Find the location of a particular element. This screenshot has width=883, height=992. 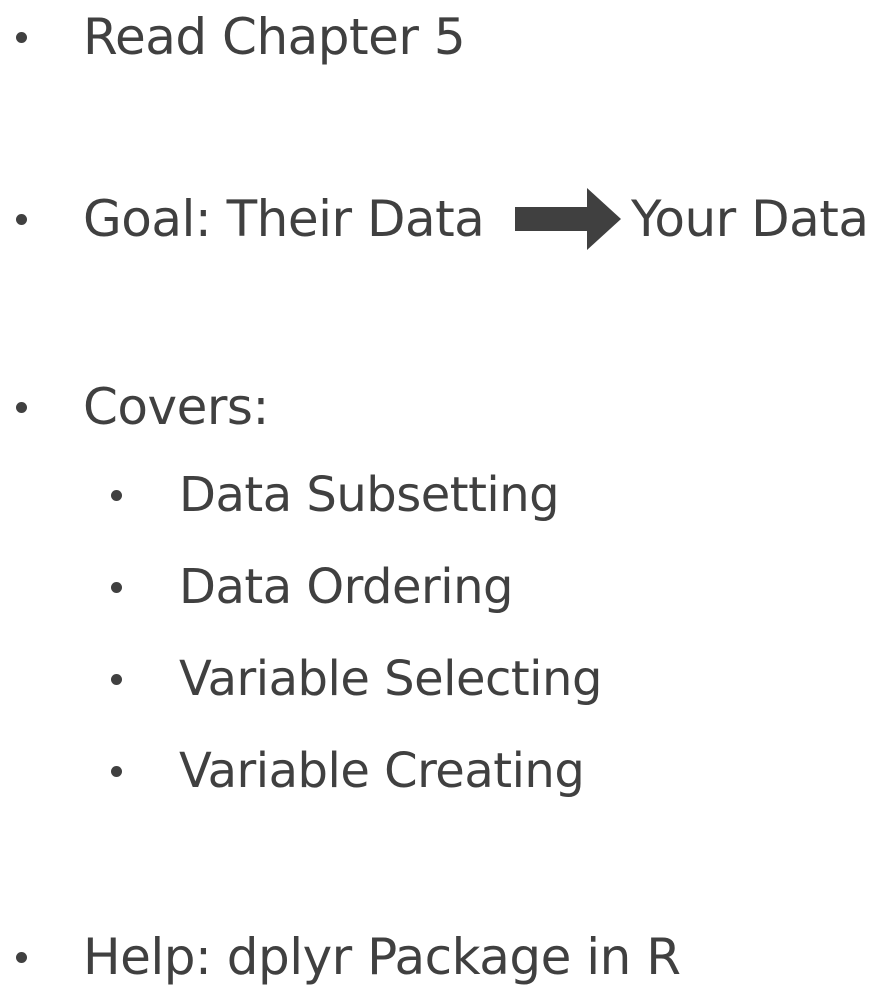

bullet-covers: Covers: is located at coordinates (176, 407).